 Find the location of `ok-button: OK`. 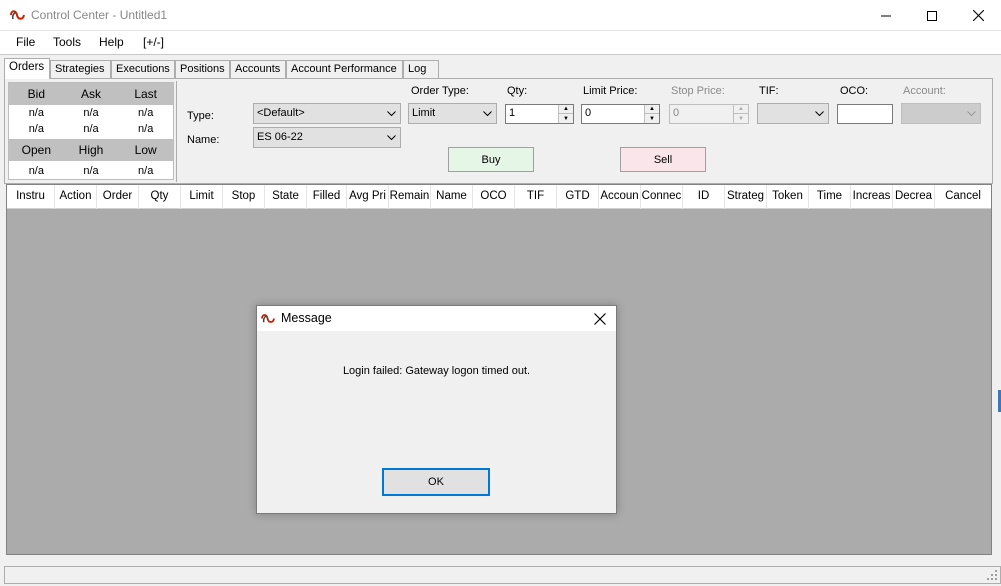

ok-button: OK is located at coordinates (436, 482).